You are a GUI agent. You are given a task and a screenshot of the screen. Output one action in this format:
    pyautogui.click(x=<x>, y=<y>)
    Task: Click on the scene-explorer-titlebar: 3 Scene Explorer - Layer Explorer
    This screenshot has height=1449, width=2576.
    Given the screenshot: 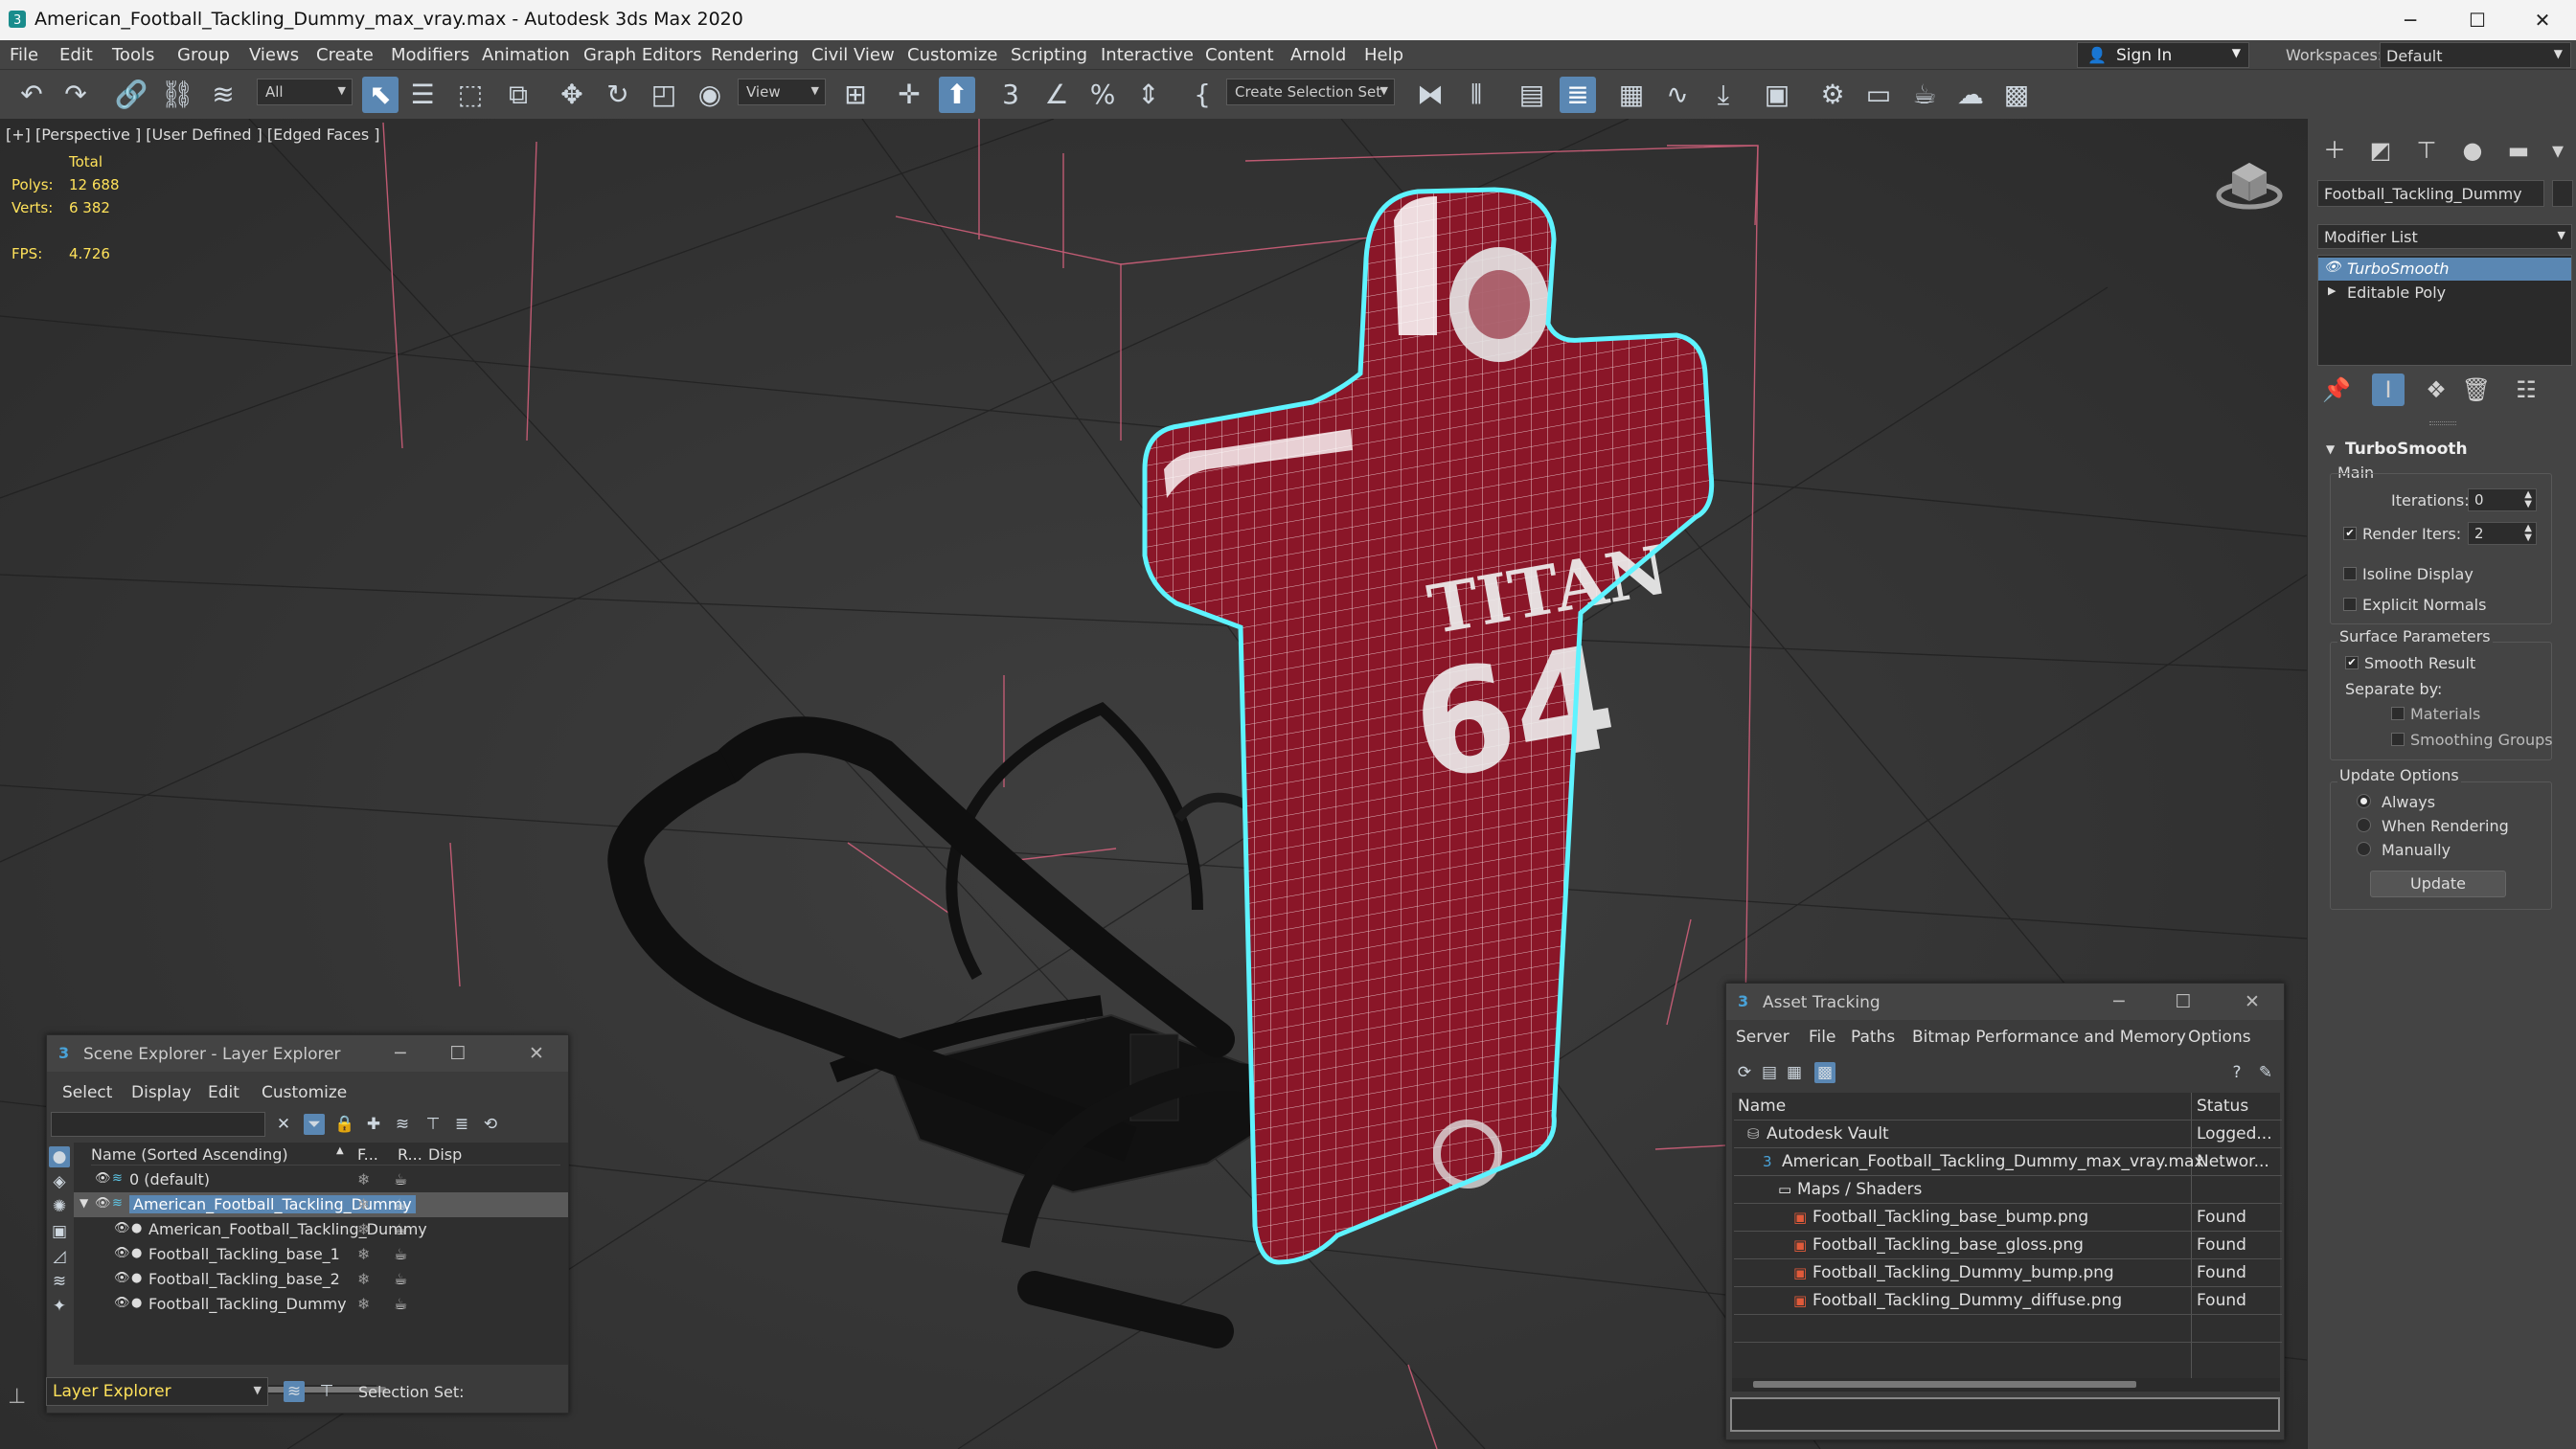 What is the action you would take?
    pyautogui.click(x=307, y=1053)
    